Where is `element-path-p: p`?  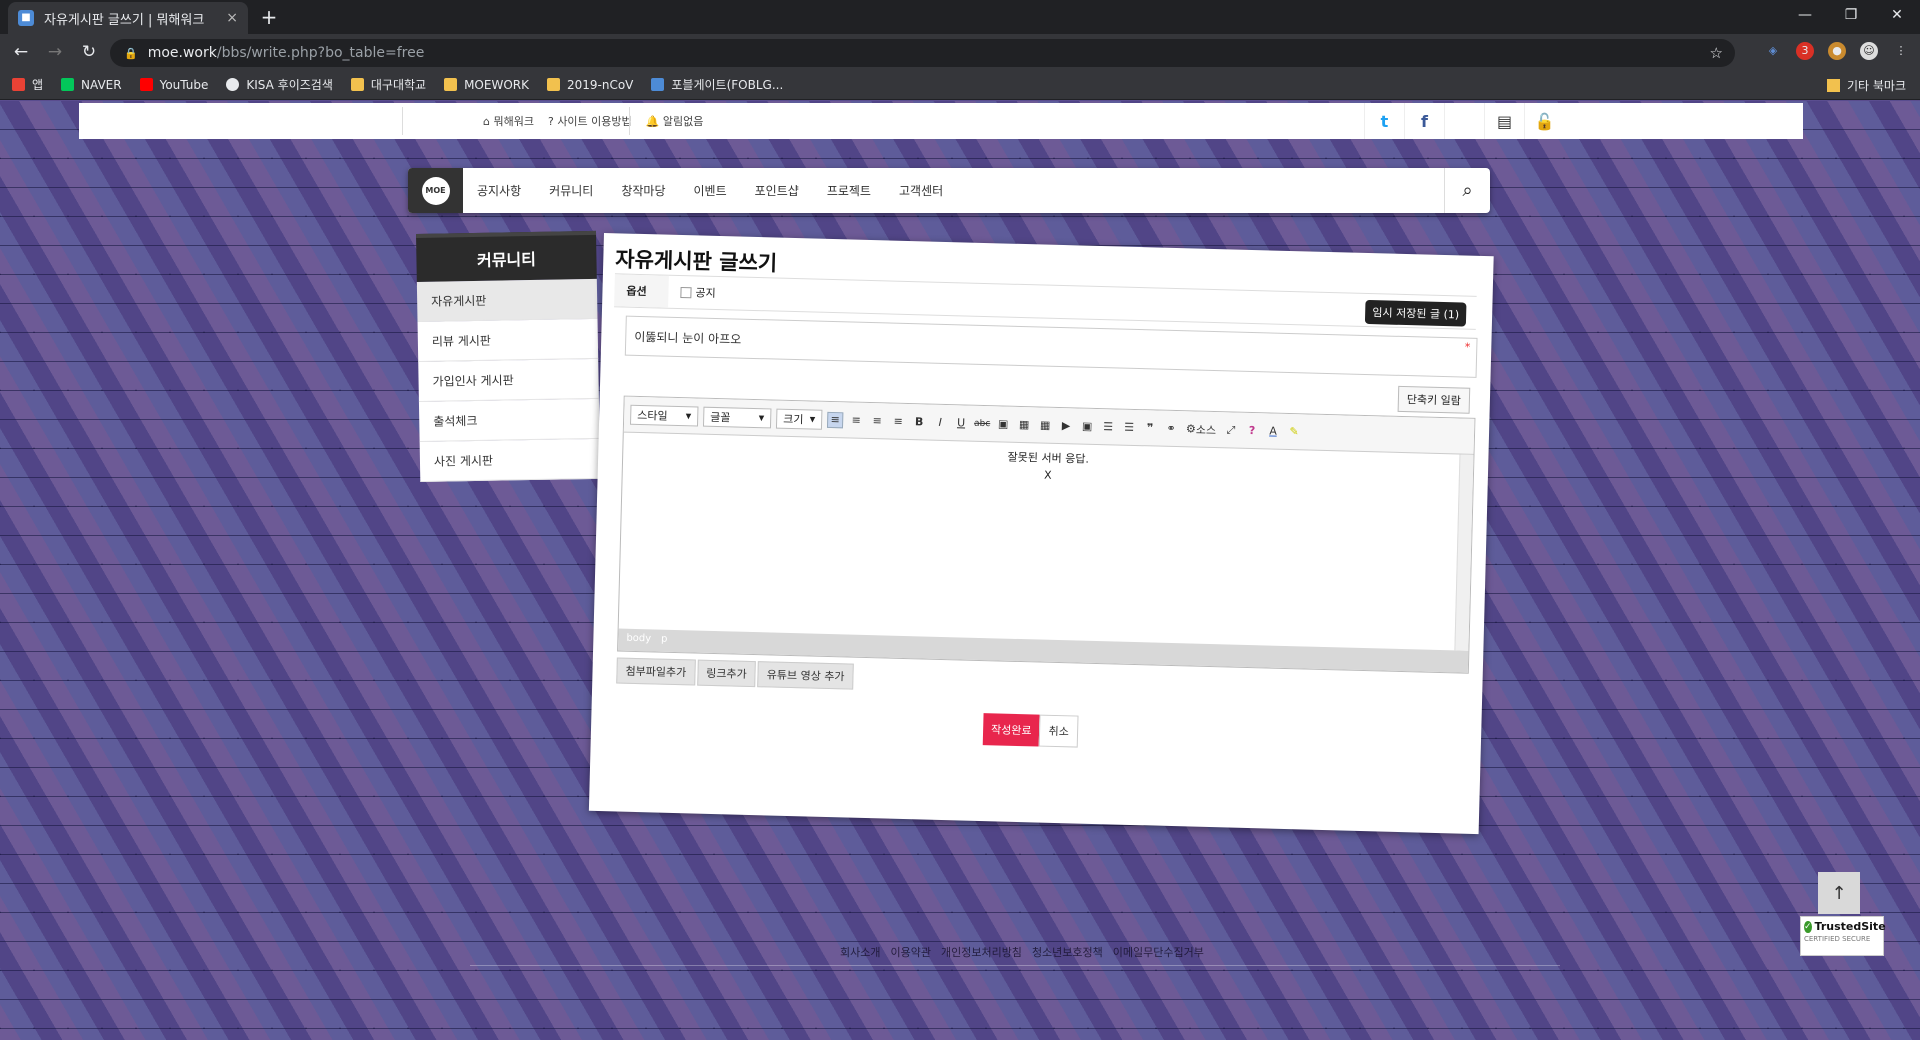 element-path-p: p is located at coordinates (664, 641).